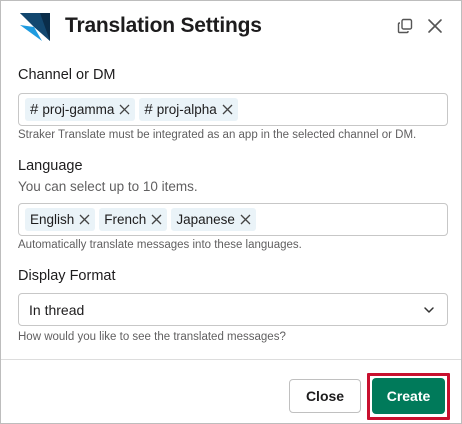  I want to click on copy-icon, so click(405, 26).